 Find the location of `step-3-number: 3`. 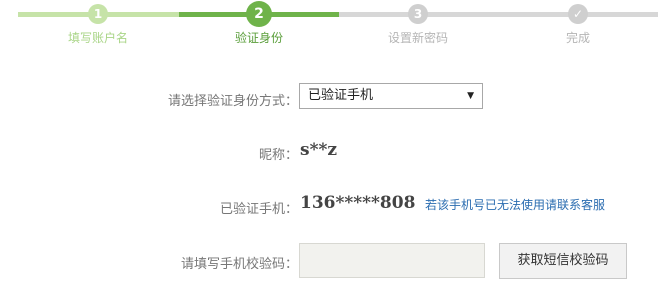

step-3-number: 3 is located at coordinates (418, 14).